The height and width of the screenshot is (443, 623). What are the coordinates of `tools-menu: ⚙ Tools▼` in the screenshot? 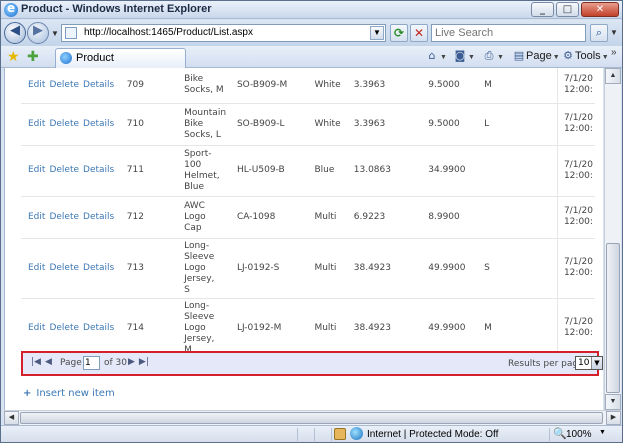 It's located at (585, 55).